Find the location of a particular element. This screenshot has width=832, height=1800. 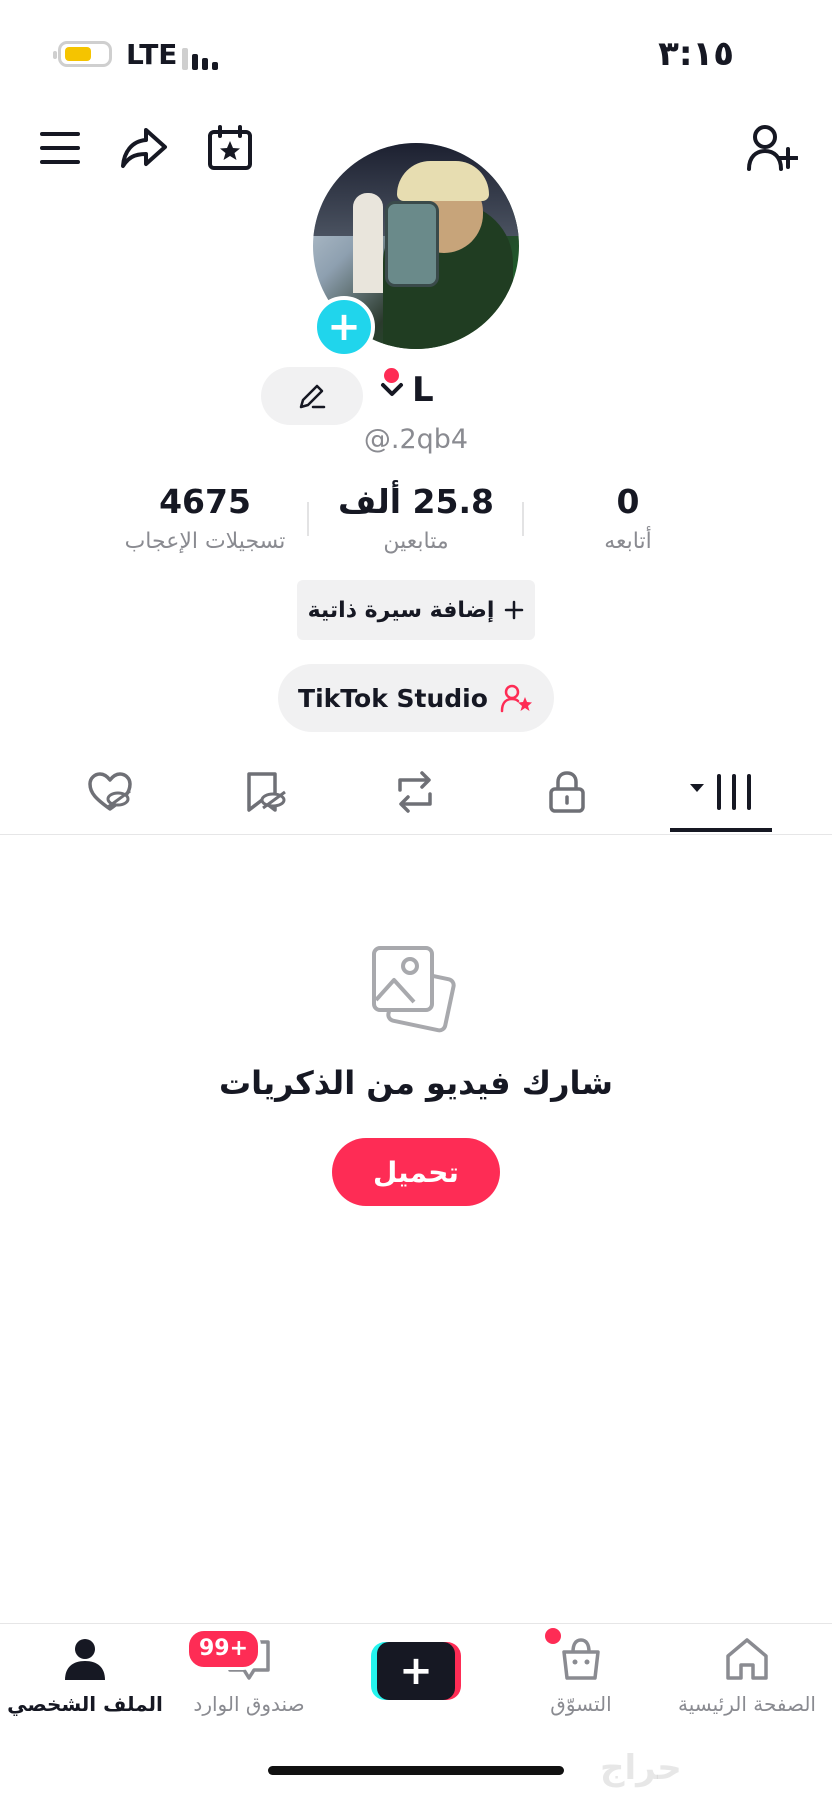

followers-count: 25.8 ألف is located at coordinates (416, 501).